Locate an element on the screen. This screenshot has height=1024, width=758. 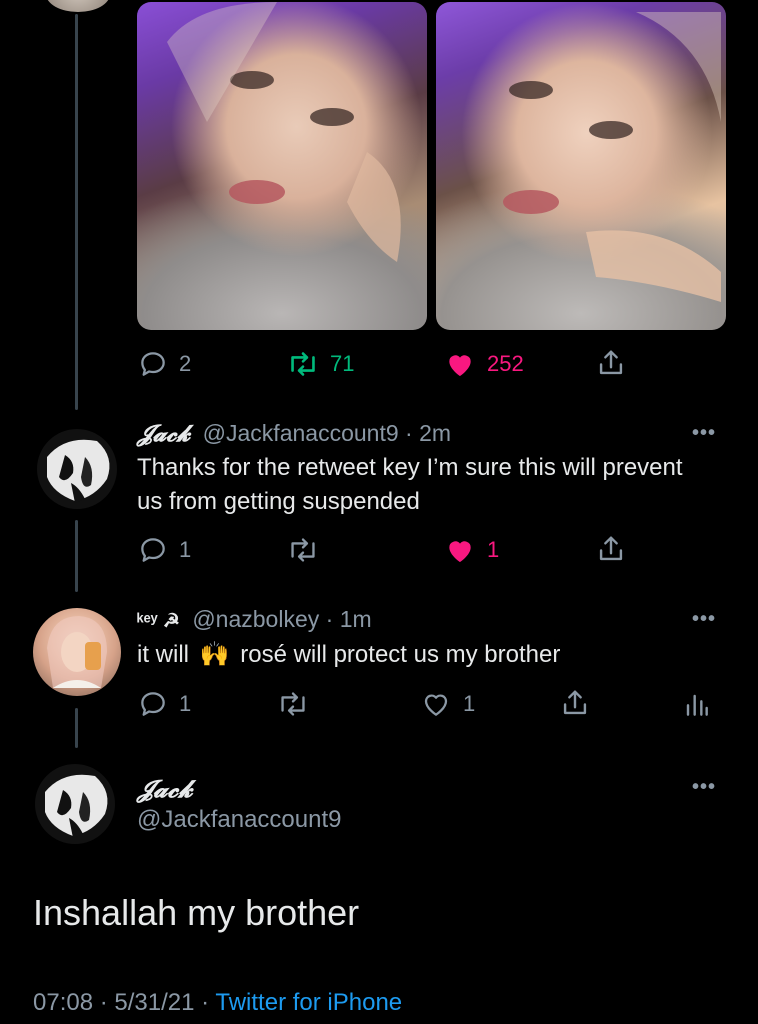
timestamp: · 1m is located at coordinates (349, 619).